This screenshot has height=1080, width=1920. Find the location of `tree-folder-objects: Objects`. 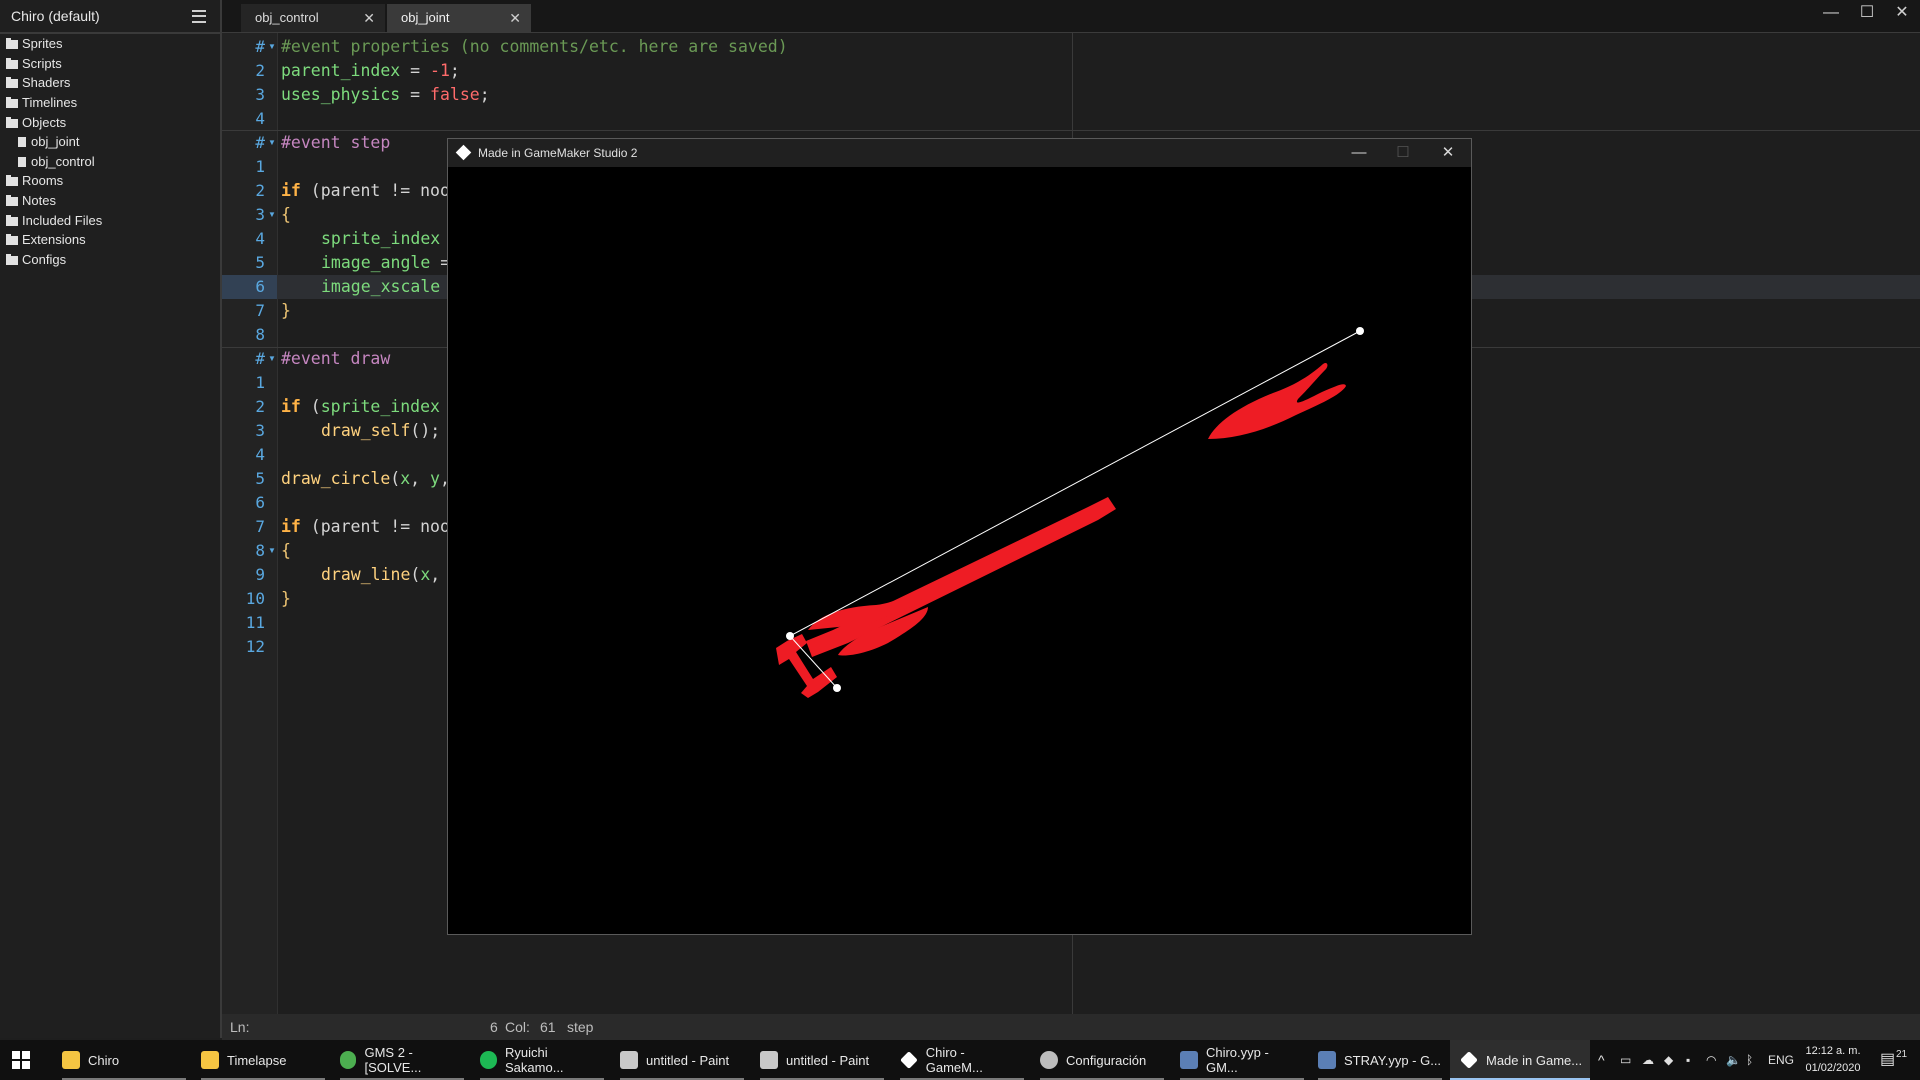

tree-folder-objects: Objects is located at coordinates (36, 122).